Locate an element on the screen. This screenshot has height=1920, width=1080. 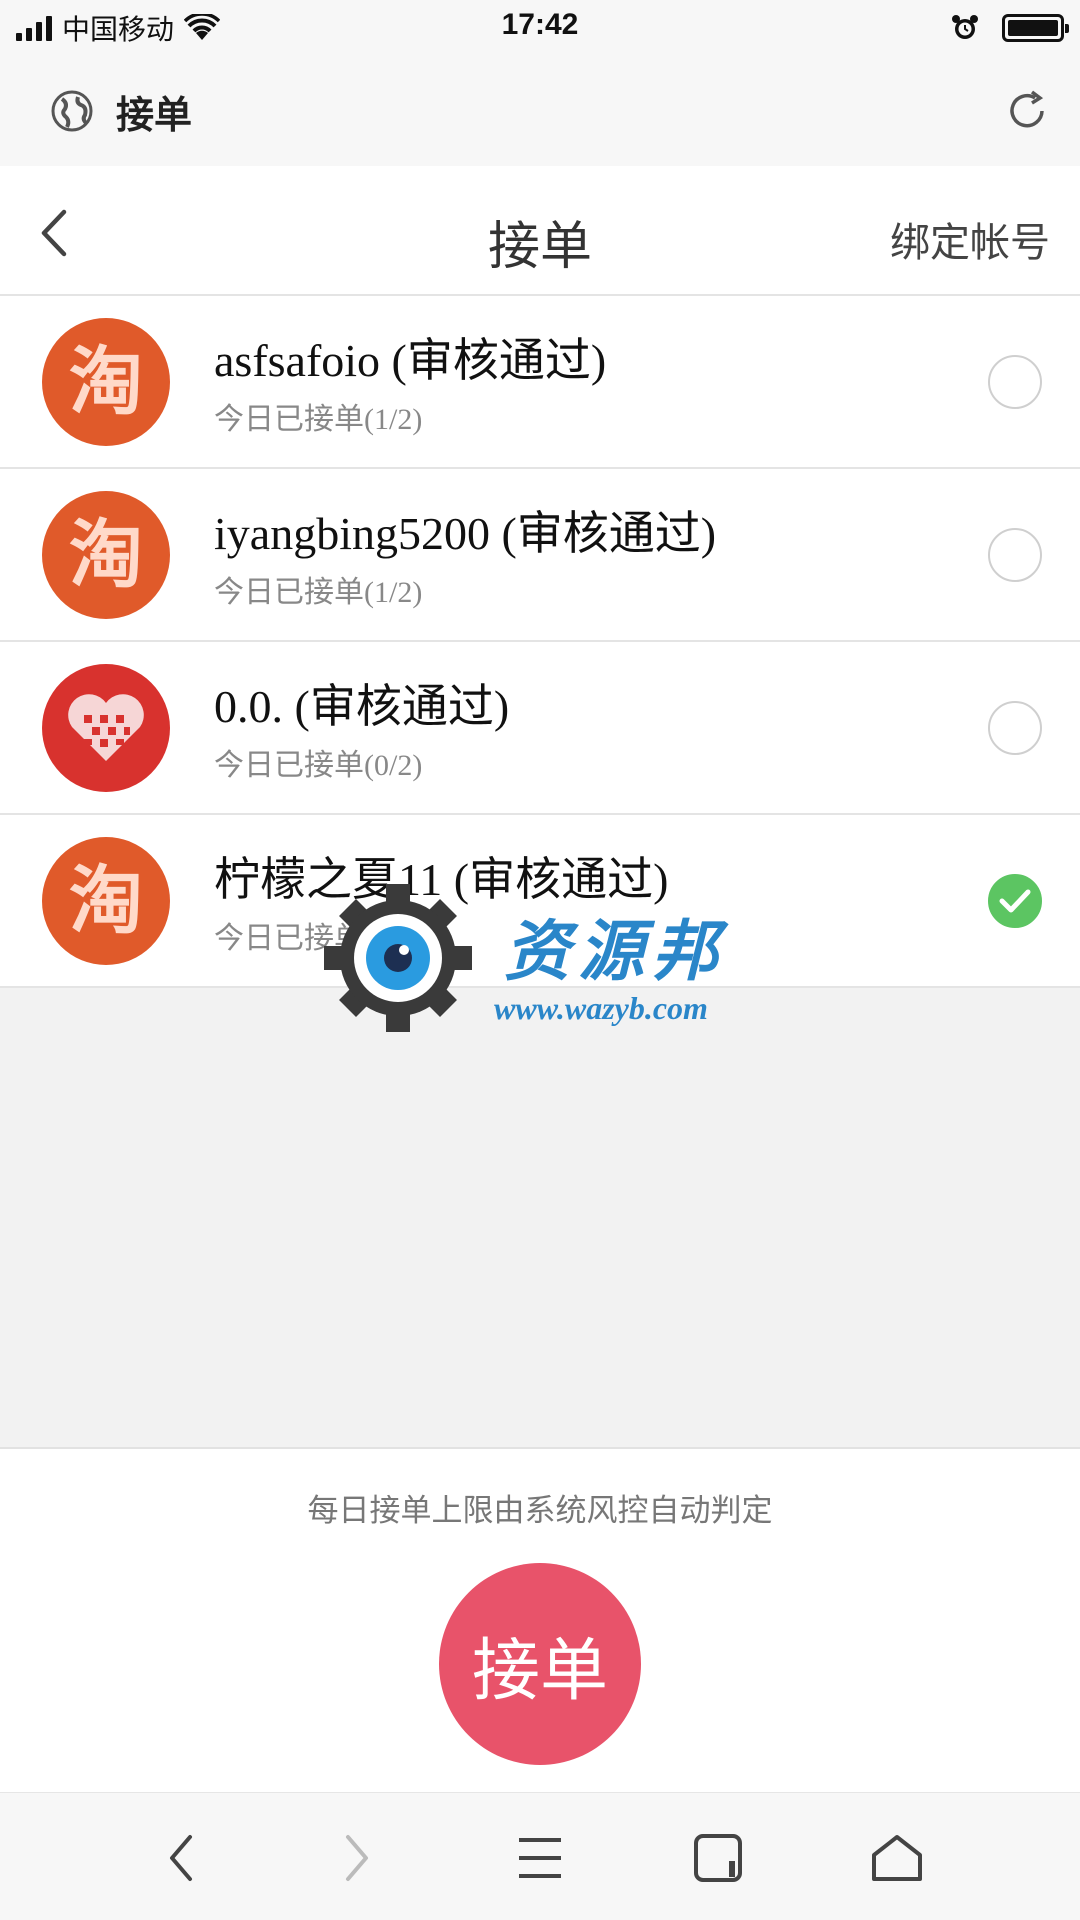
forward-icon is located at coordinates (357, 1858).